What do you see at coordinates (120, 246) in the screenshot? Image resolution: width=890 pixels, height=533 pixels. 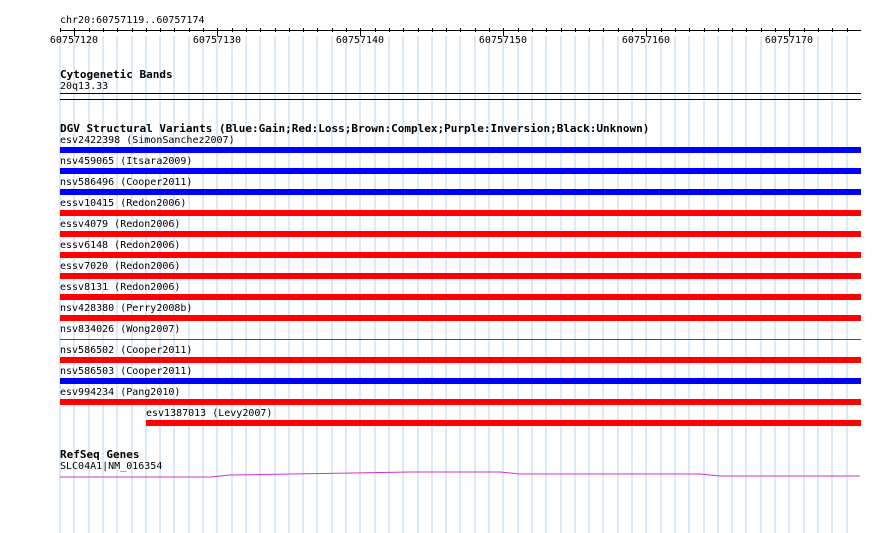 I see `dgv-variant-label: essv6148 (Redon2006)` at bounding box center [120, 246].